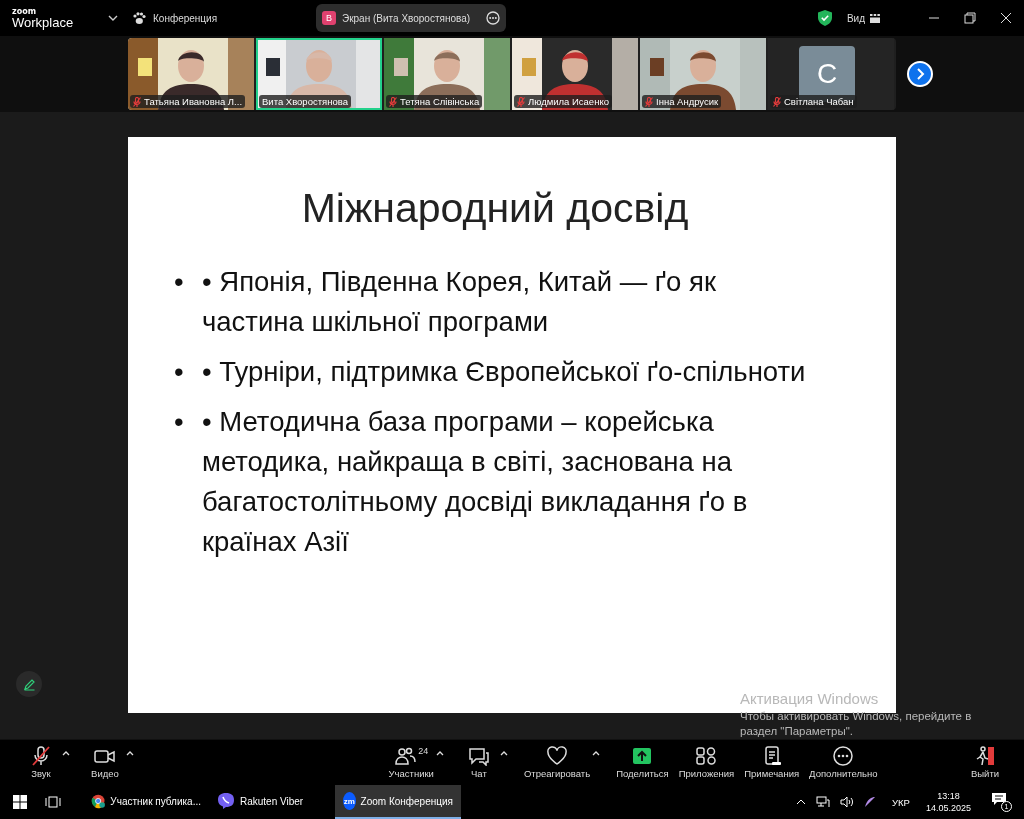 The height and width of the screenshot is (819, 1024). What do you see at coordinates (863, 18) in the screenshot?
I see `view-button: Вид` at bounding box center [863, 18].